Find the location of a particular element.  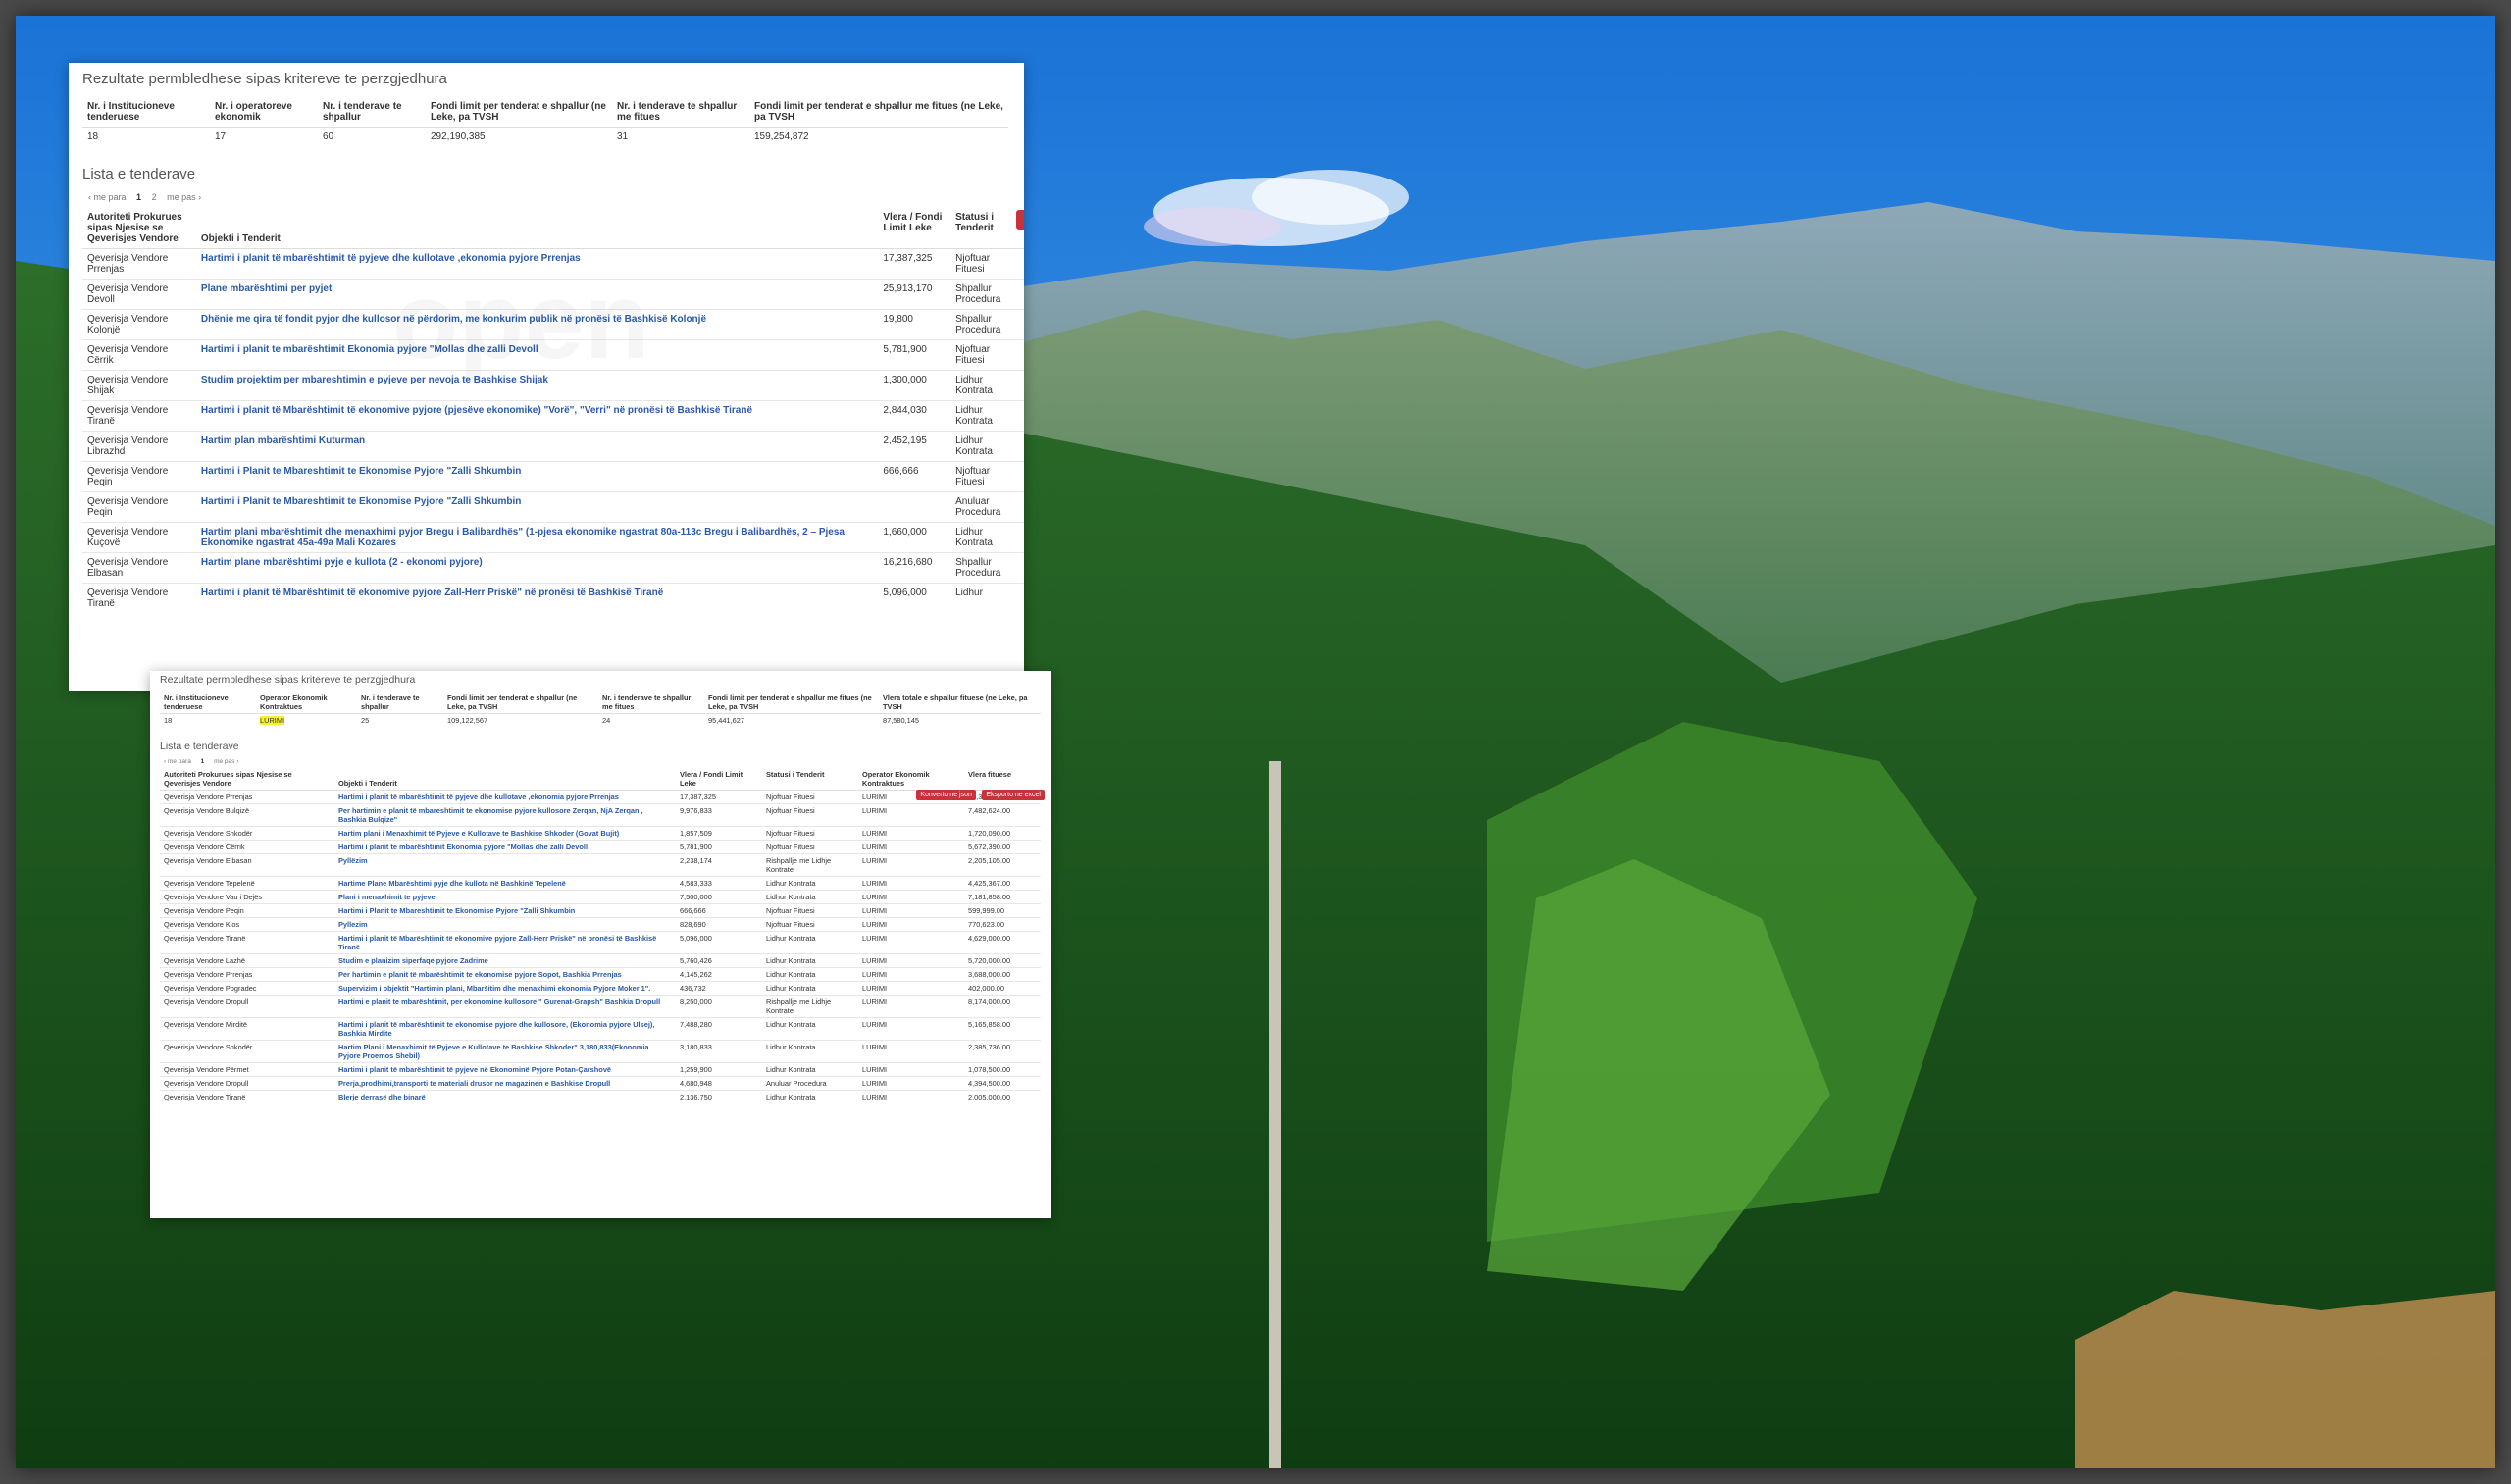

summary-header: Nr. i tenderave te shpallur me fitues is located at coordinates (680, 112).